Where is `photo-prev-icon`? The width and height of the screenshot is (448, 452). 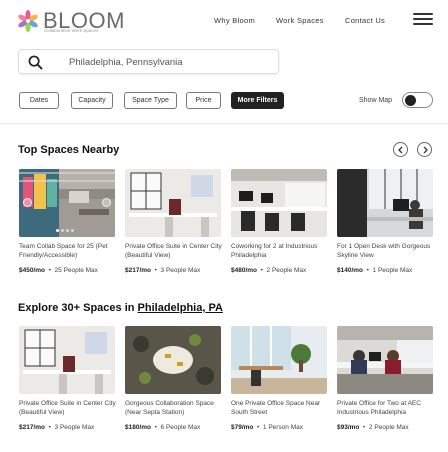
photo-prev-icon is located at coordinates (27, 202).